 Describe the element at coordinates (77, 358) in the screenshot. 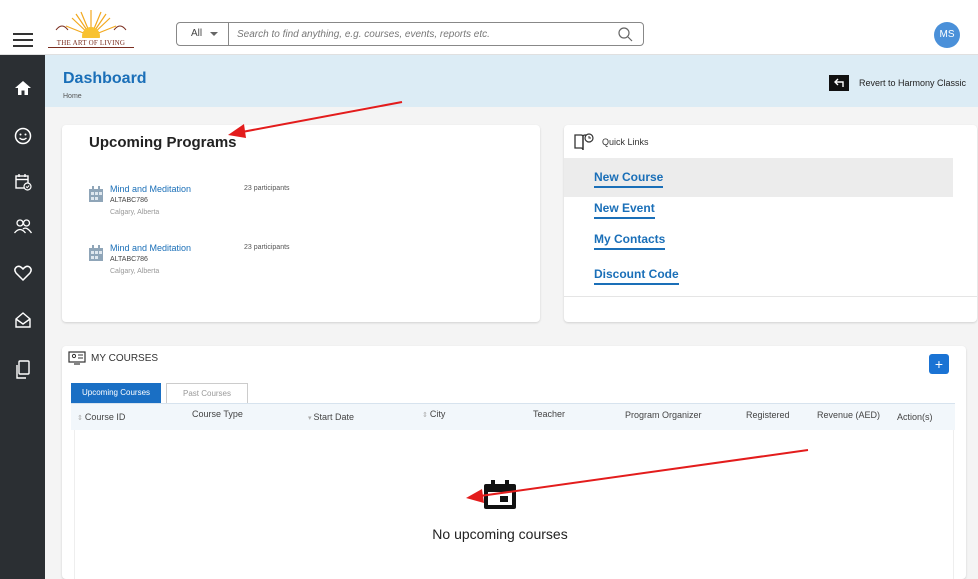

I see `courses-monitor-icon` at that location.